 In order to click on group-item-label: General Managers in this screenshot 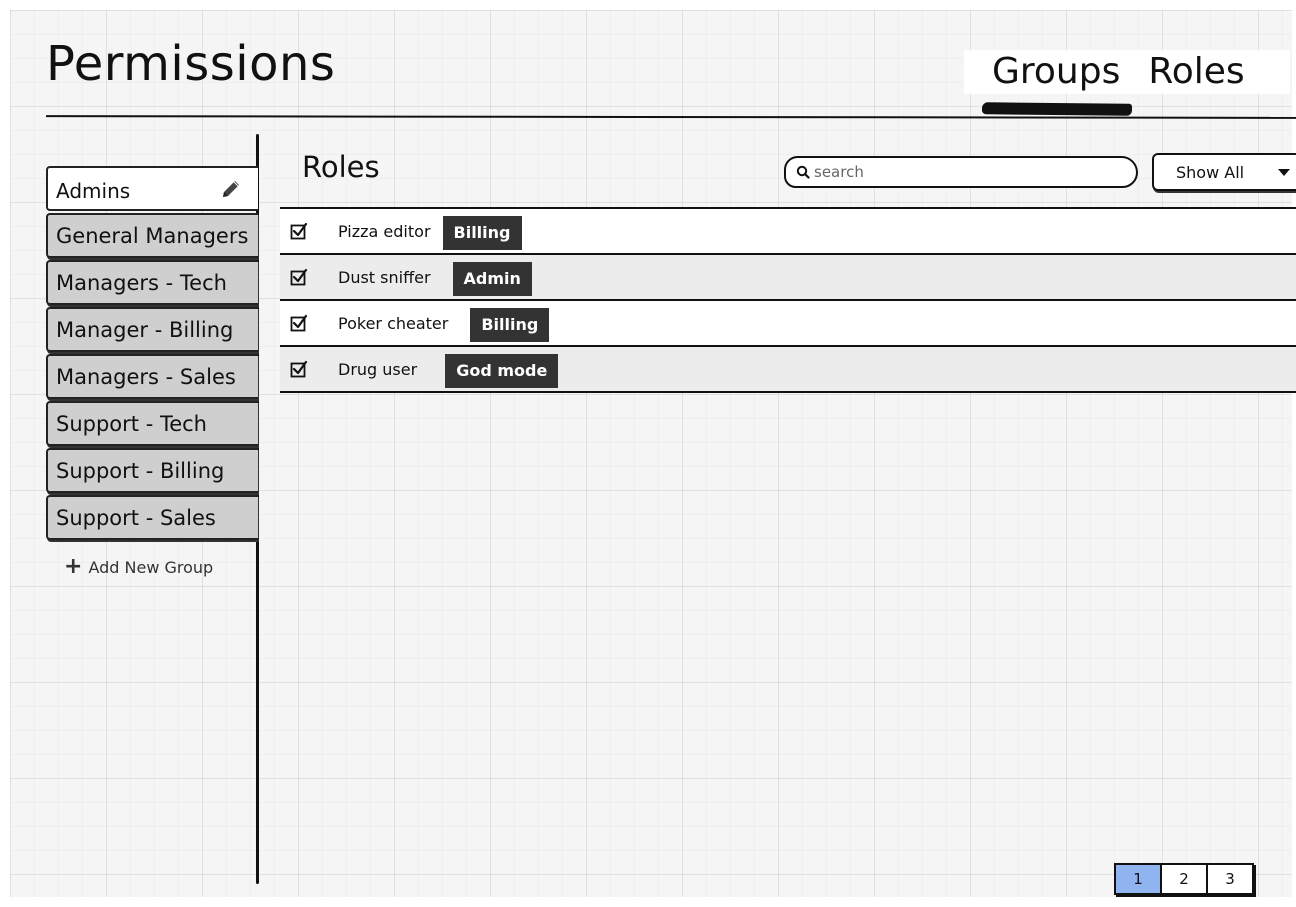, I will do `click(152, 235)`.